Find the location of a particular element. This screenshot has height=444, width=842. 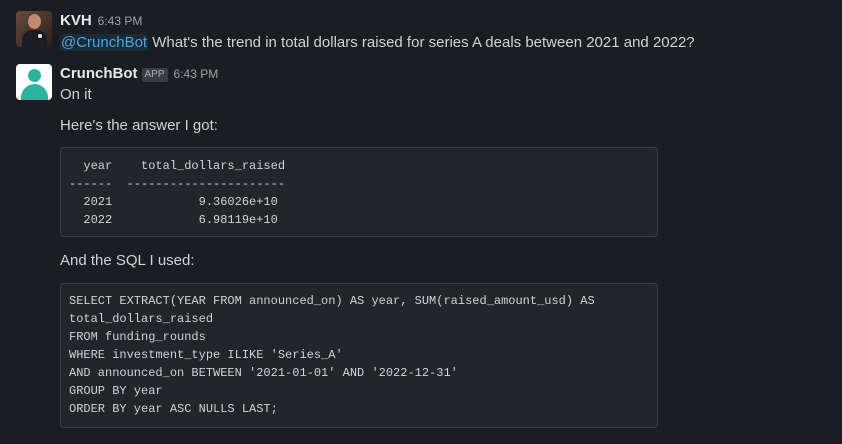

message-header: CrunchBot APP 6:43 PM is located at coordinates (451, 74).